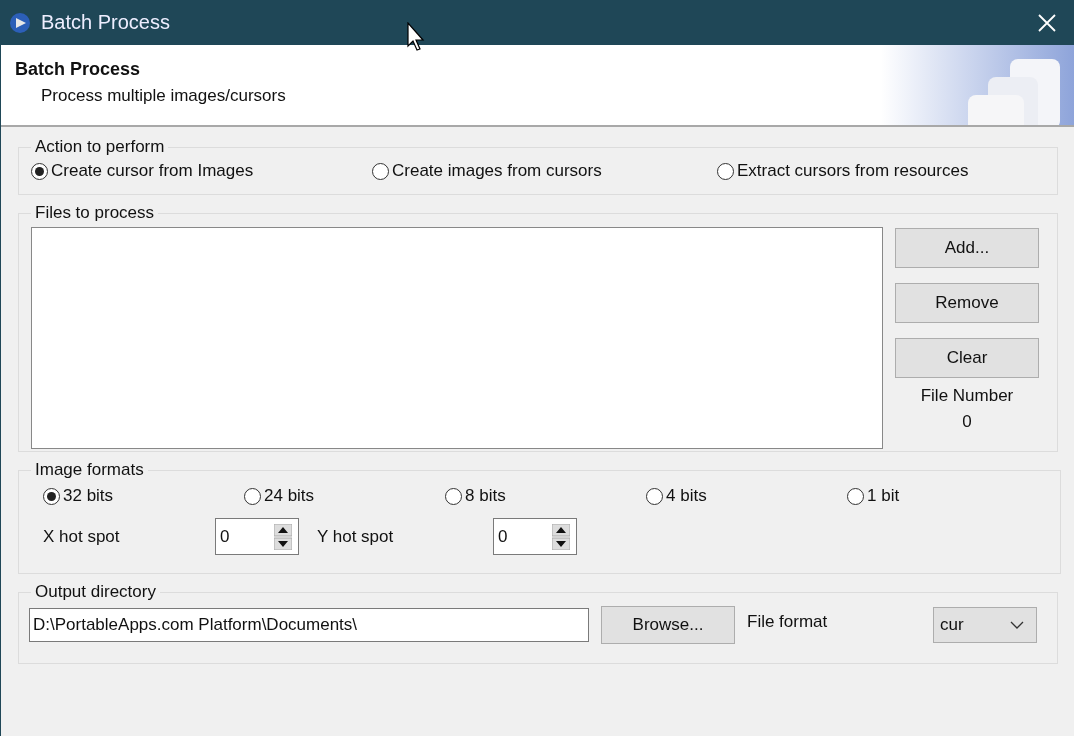  What do you see at coordinates (967, 303) in the screenshot?
I see `action-button: Remove` at bounding box center [967, 303].